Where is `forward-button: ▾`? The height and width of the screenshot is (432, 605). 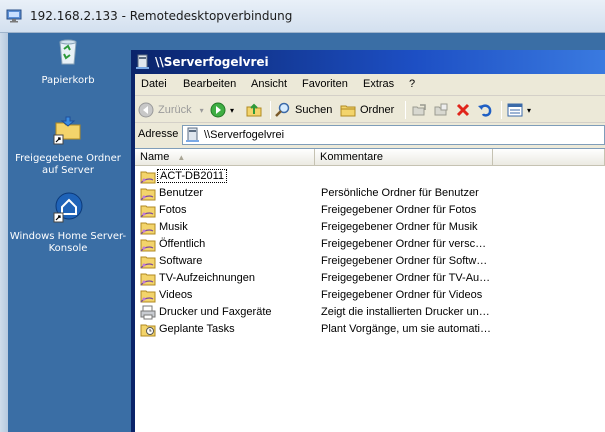 forward-button: ▾ is located at coordinates (222, 110).